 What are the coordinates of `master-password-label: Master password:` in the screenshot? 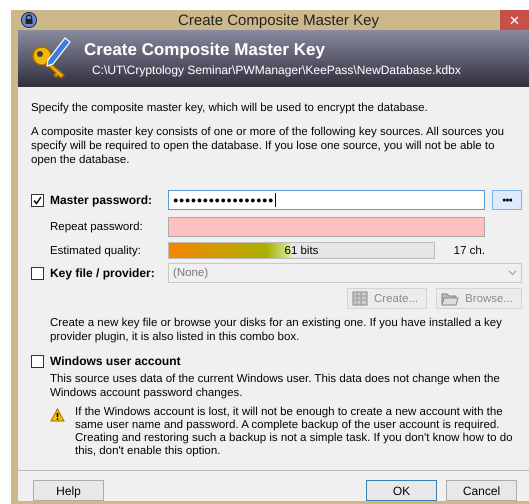 It's located at (102, 200).